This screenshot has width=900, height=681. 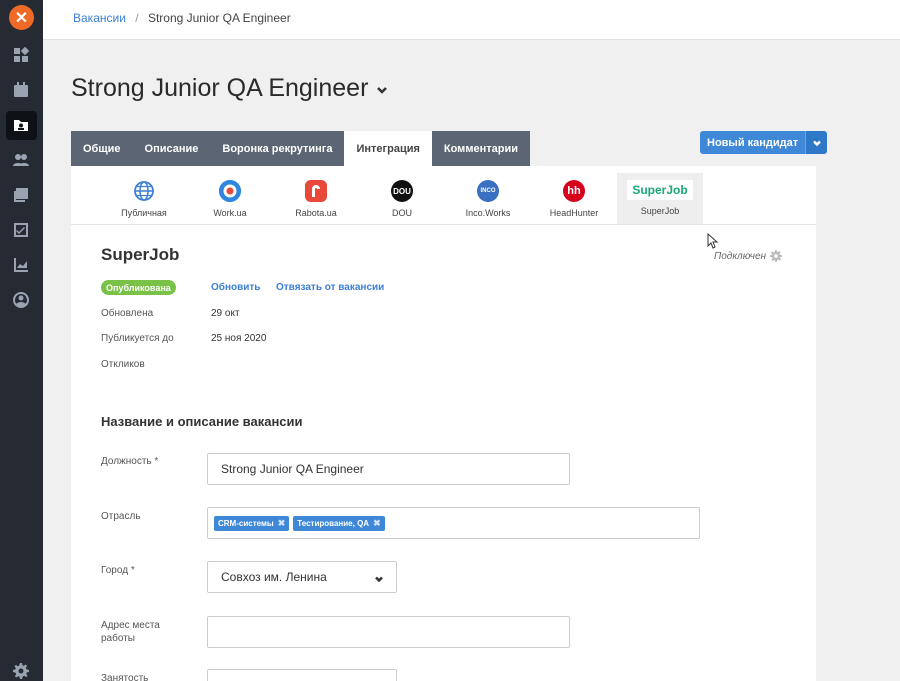 I want to click on refresh-link: Обновить, so click(x=235, y=287).